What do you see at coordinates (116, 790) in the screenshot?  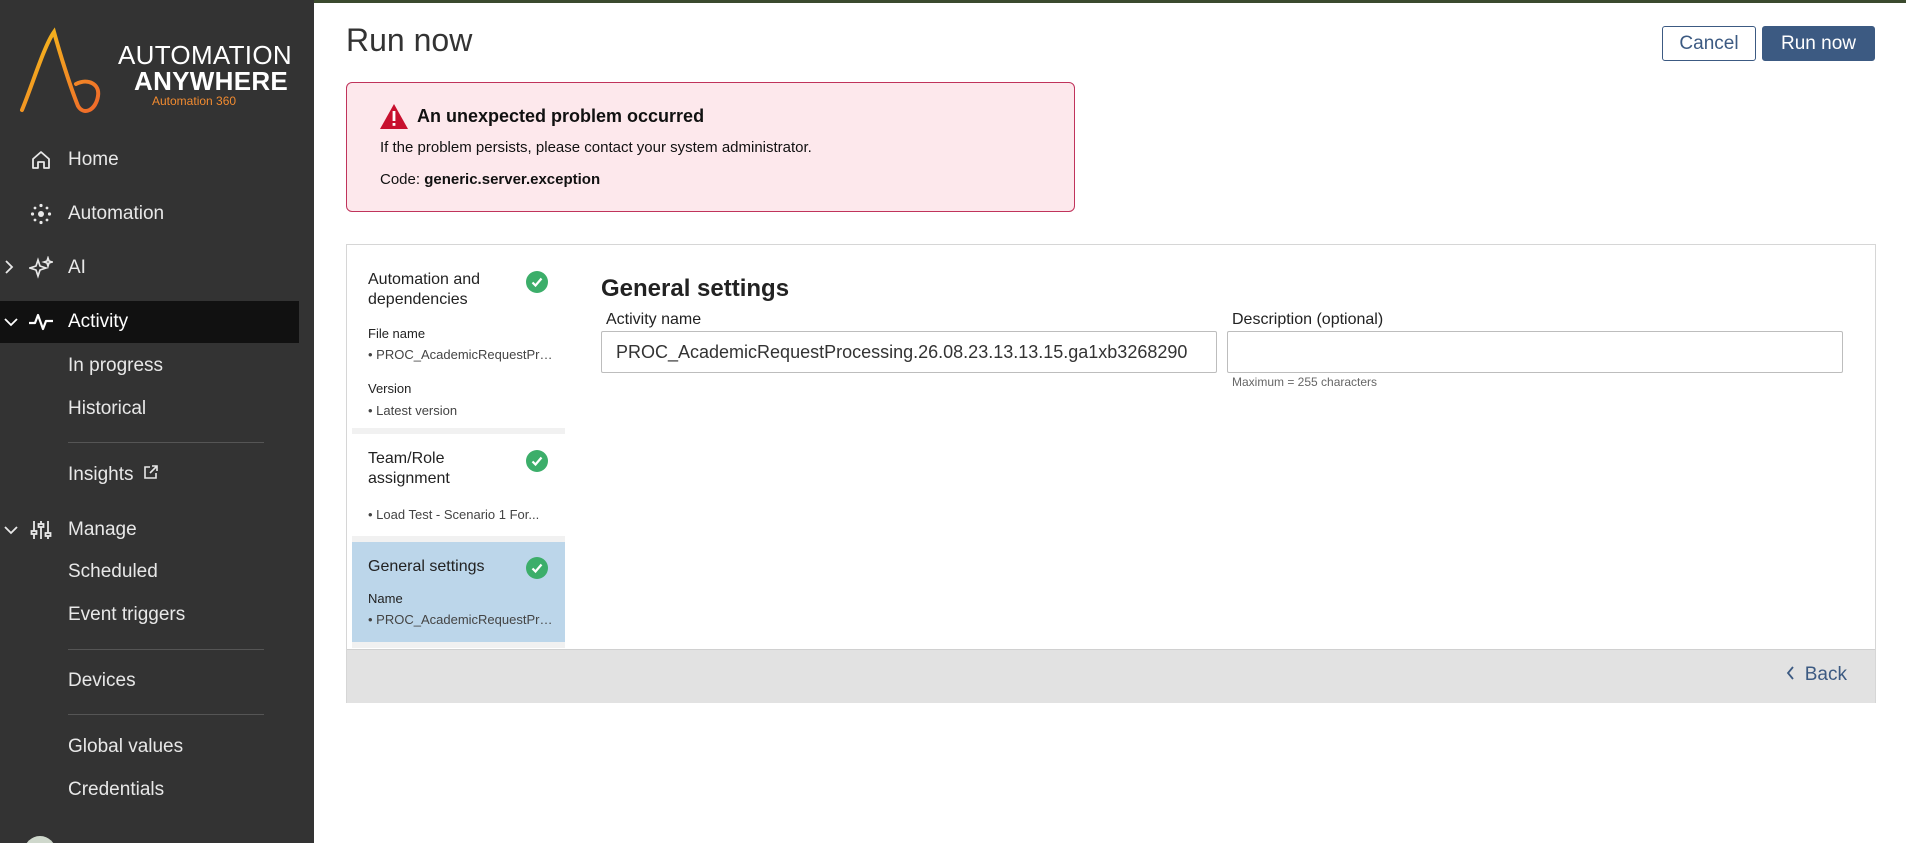 I see `sidebar-item-credentials: Credentials` at bounding box center [116, 790].